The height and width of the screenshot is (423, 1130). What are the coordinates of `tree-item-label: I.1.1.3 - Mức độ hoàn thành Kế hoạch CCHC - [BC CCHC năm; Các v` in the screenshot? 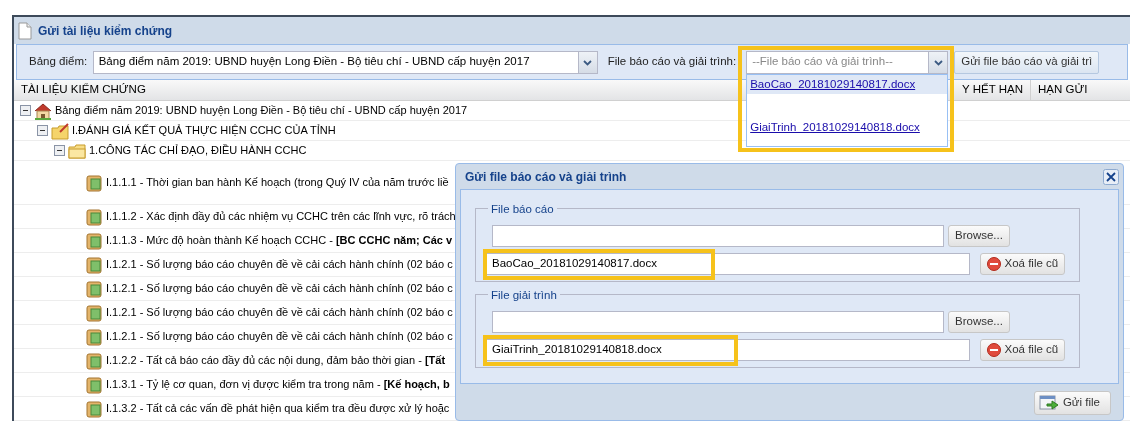 It's located at (279, 240).